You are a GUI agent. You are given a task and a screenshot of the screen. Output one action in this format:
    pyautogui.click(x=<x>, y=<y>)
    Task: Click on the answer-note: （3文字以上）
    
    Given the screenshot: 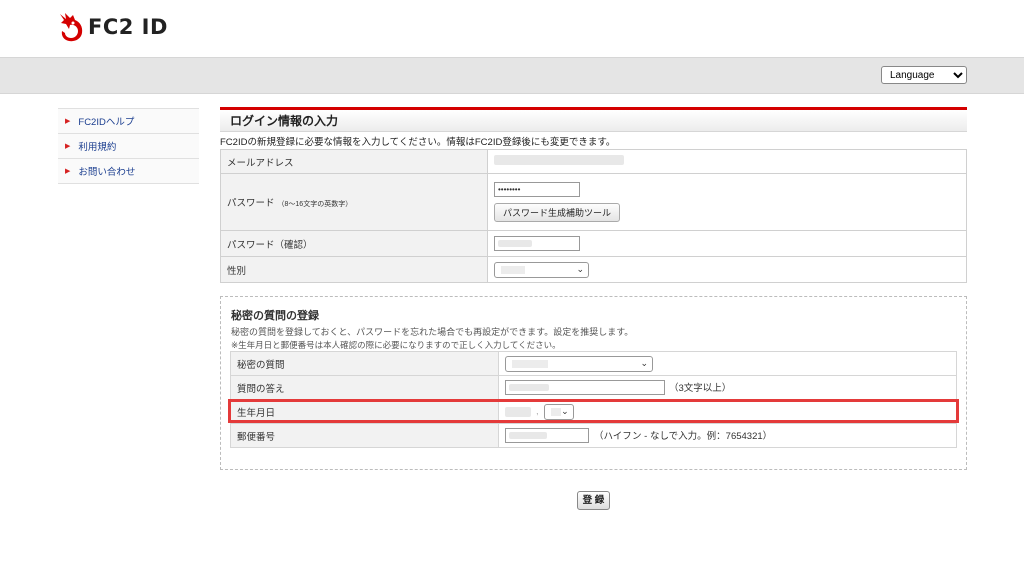 What is the action you would take?
    pyautogui.click(x=700, y=388)
    